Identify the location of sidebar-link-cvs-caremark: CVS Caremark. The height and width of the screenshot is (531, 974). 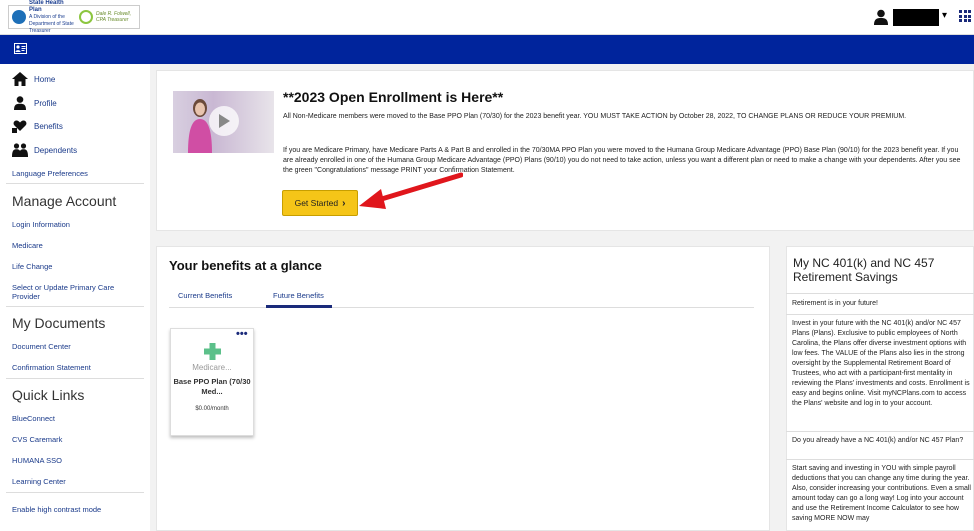
(37, 439).